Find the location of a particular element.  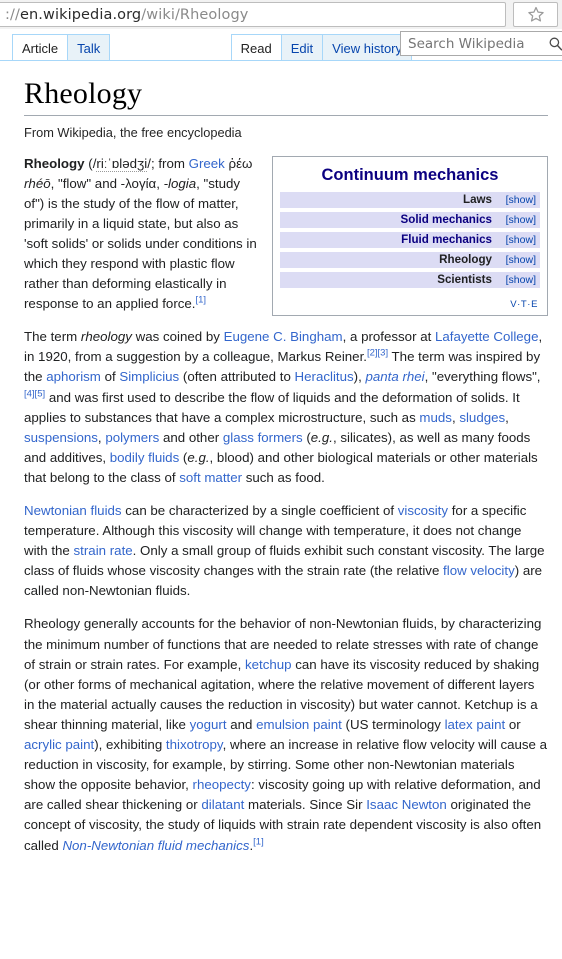

search-container is located at coordinates (481, 43).